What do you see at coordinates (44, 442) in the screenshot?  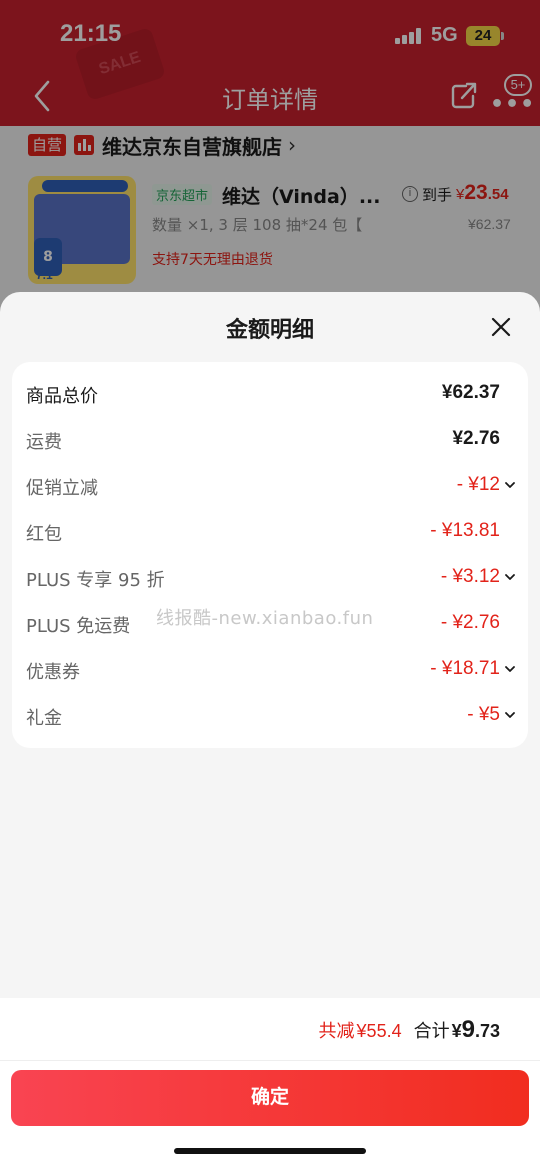 I see `row-label: 运费` at bounding box center [44, 442].